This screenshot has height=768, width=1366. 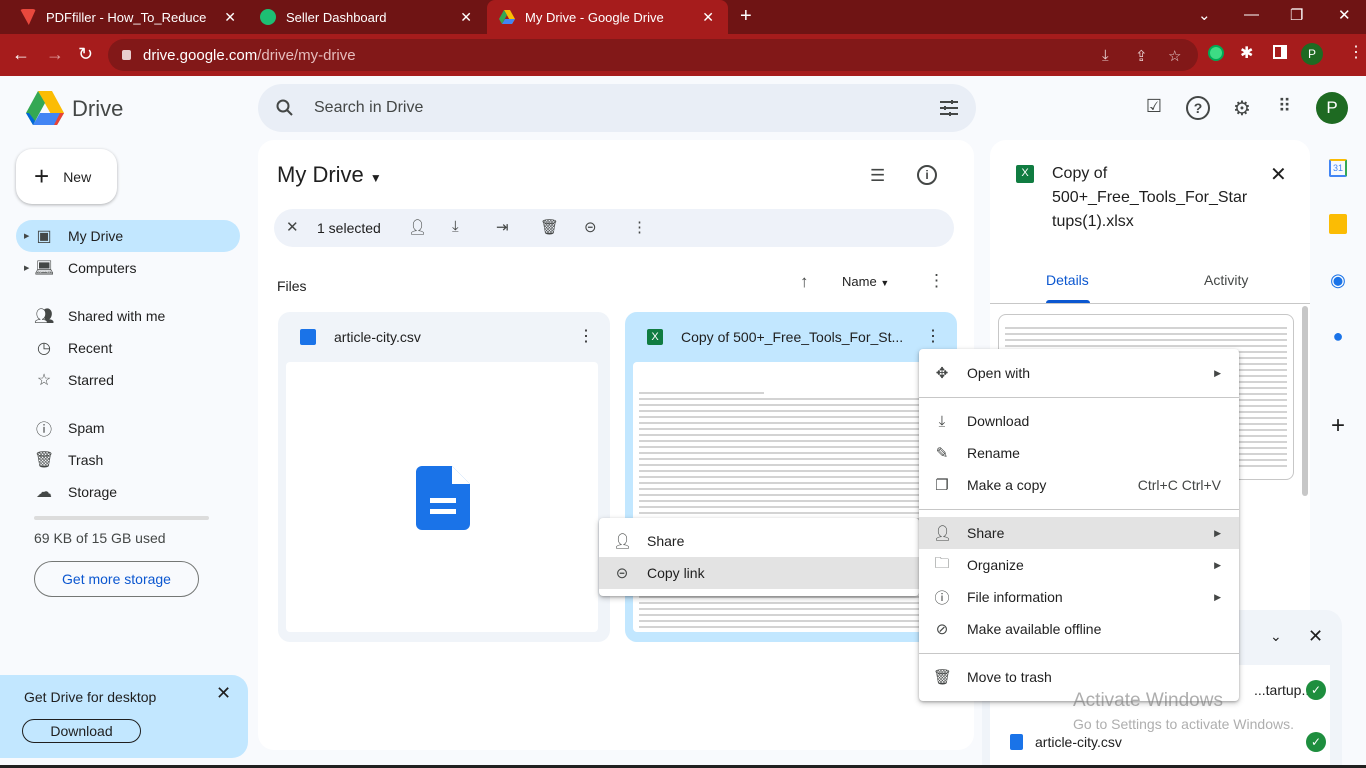 What do you see at coordinates (444, 477) in the screenshot?
I see `file-card: article-city.csv ⋮` at bounding box center [444, 477].